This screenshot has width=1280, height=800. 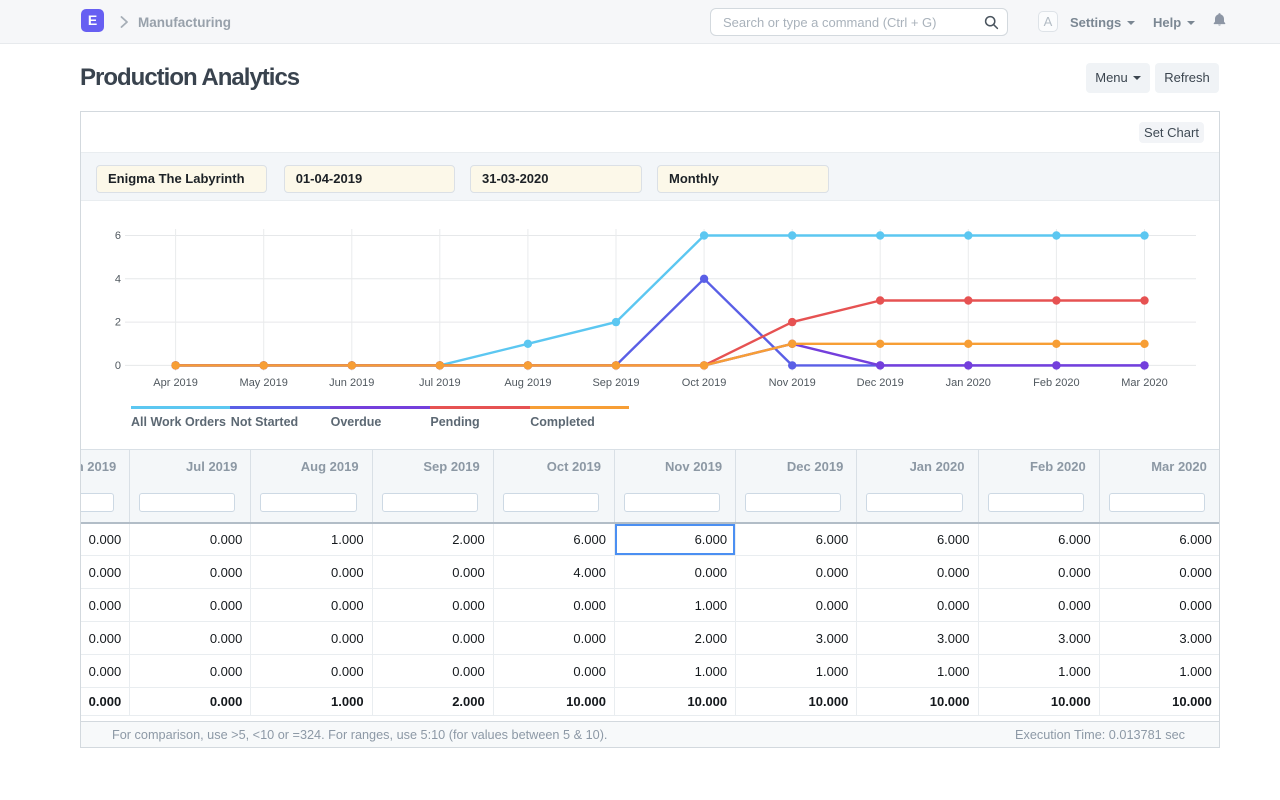 I want to click on svg-text: 0, so click(x=118, y=366).